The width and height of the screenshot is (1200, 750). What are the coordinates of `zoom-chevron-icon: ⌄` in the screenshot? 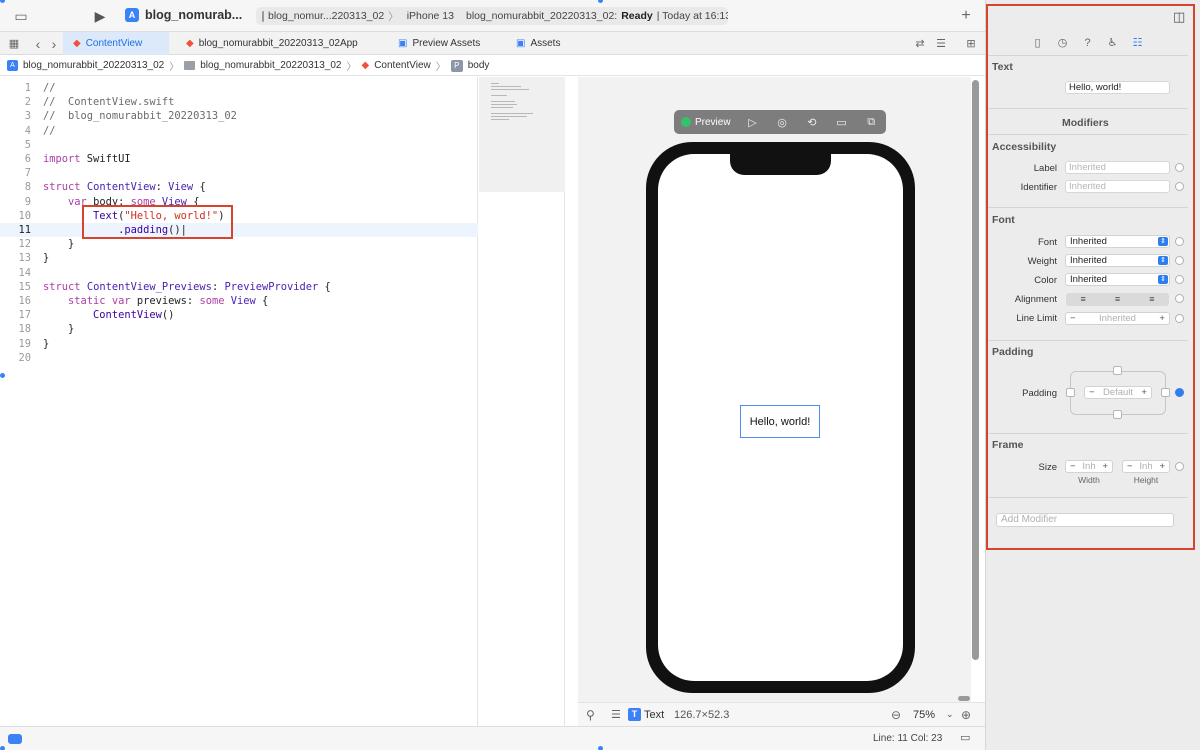 It's located at (950, 714).